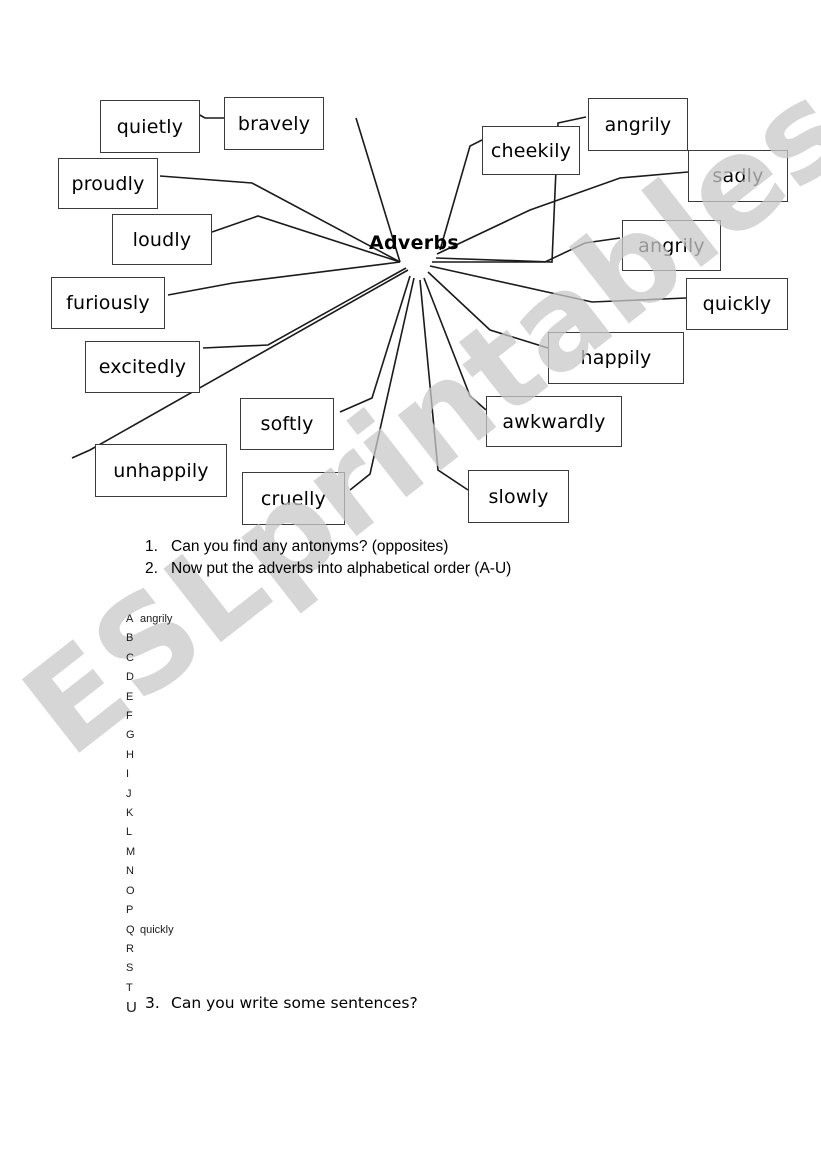 The width and height of the screenshot is (821, 1161). I want to click on word-box-label: quickly, so click(737, 304).